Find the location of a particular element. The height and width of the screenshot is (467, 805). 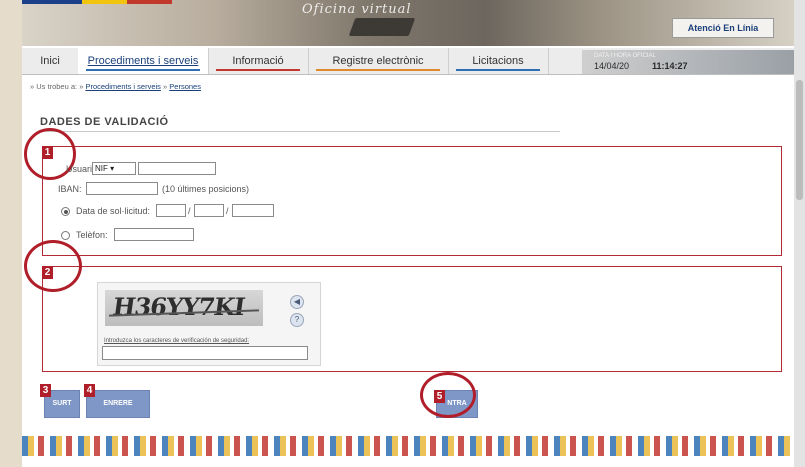

enrere-label: ENRERE is located at coordinates (118, 403).